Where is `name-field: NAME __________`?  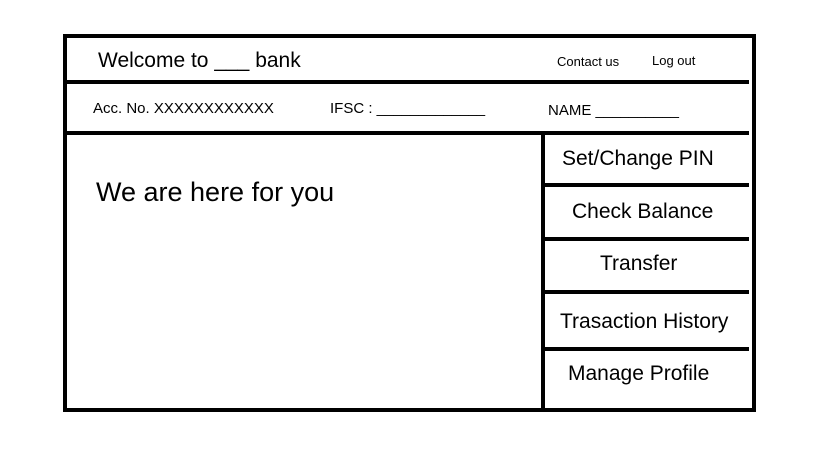
name-field: NAME __________ is located at coordinates (613, 110).